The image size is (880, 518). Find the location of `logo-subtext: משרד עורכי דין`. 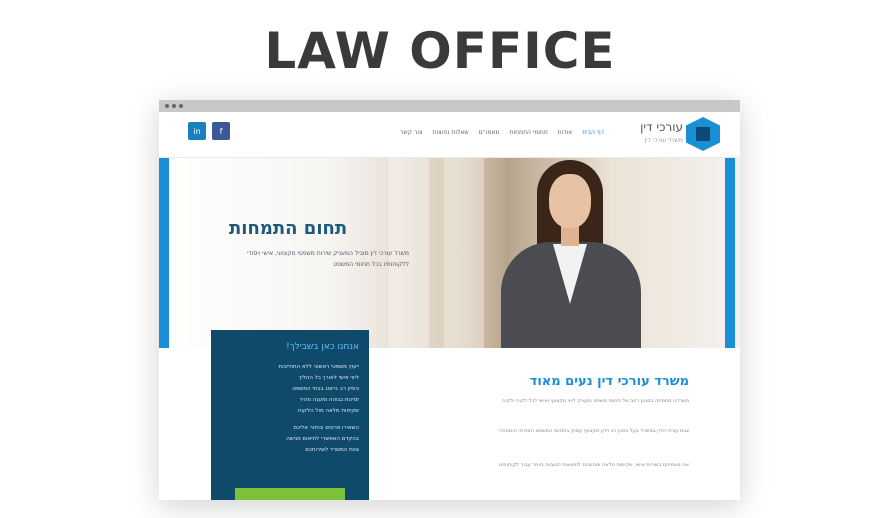

logo-subtext: משרד עורכי דין is located at coordinates (663, 140).